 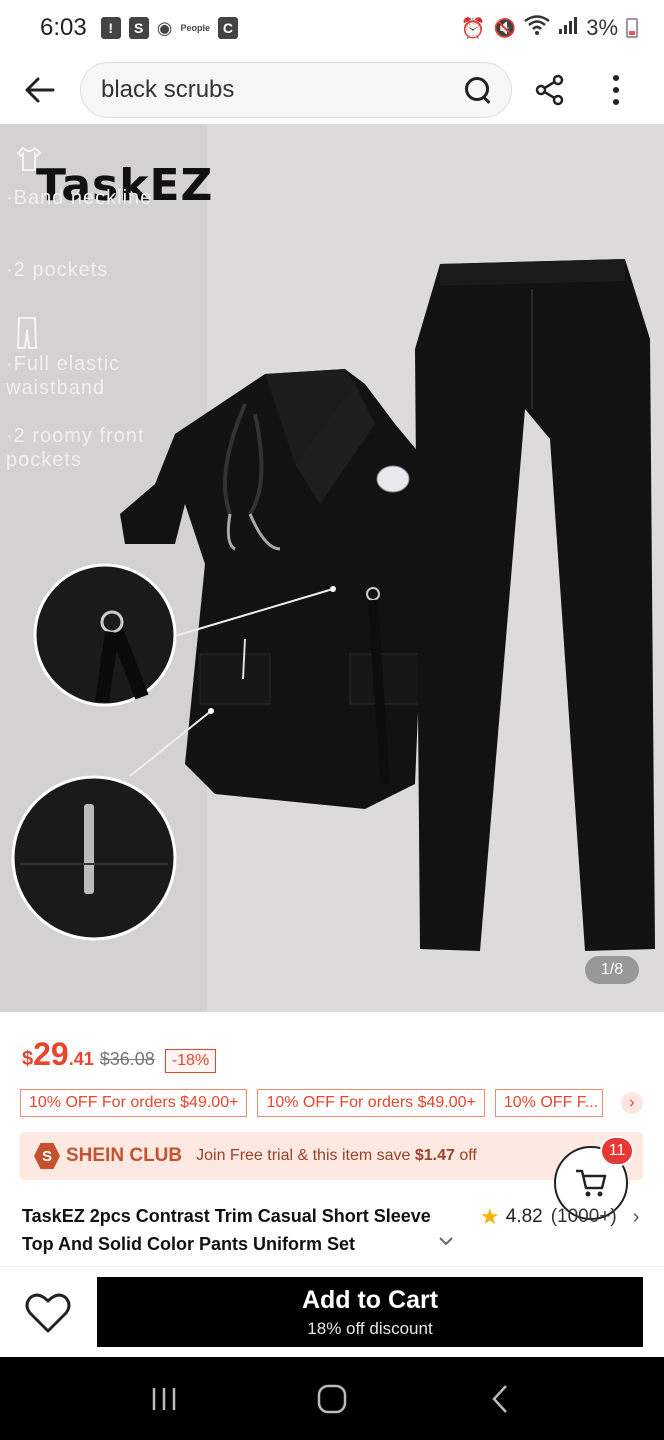 I want to click on back-arrow-icon, so click(x=40, y=90).